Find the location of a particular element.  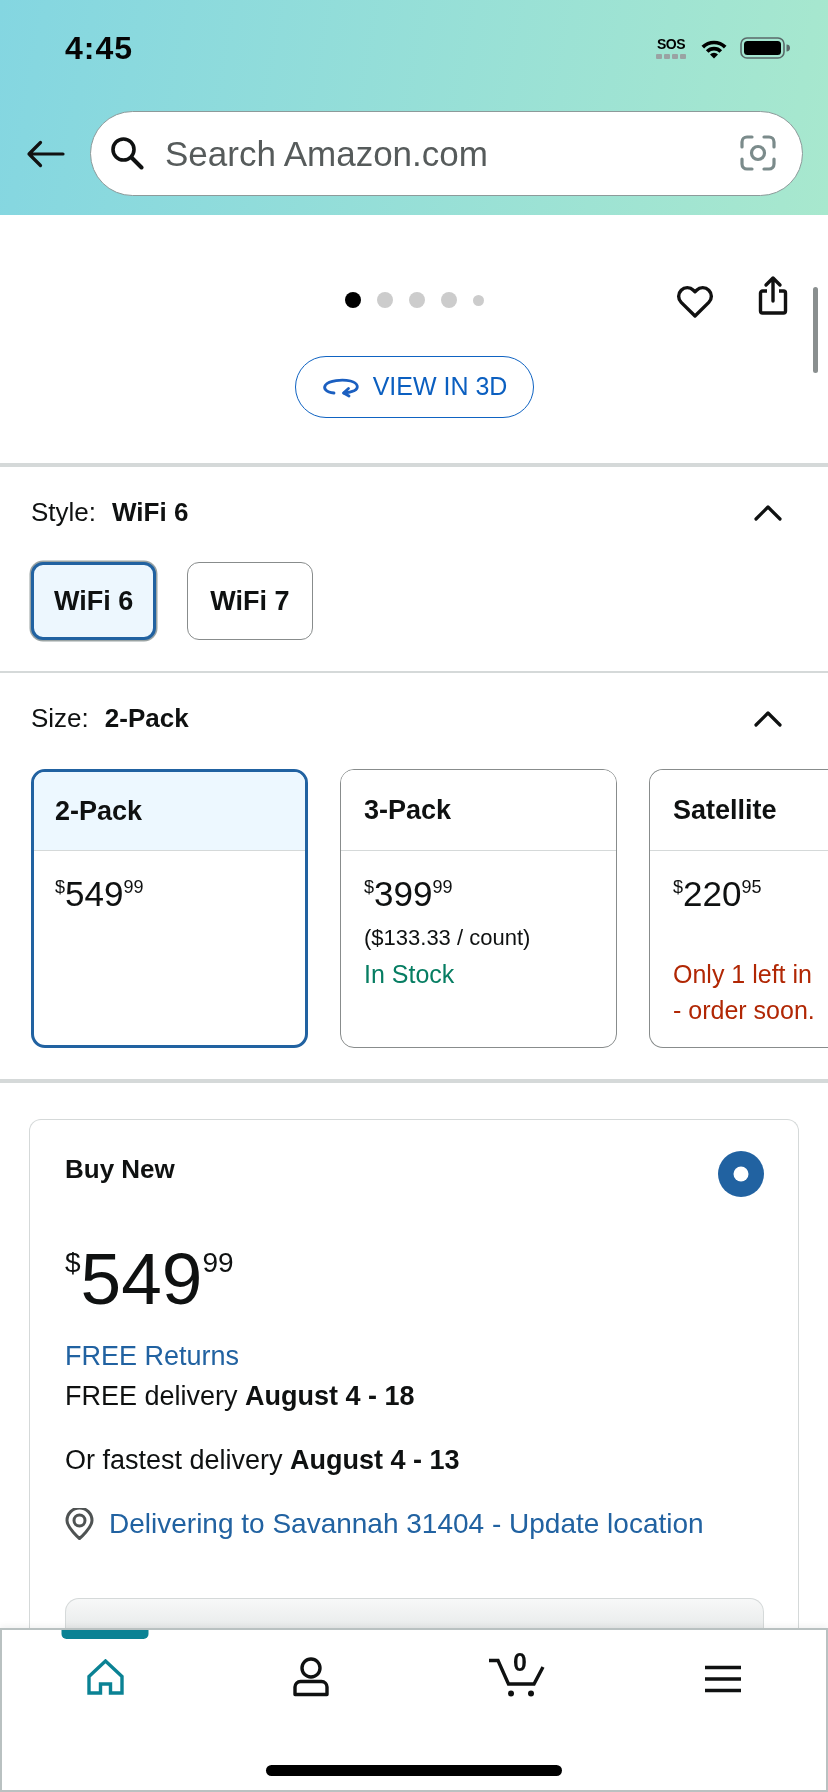

camera-lens-icon is located at coordinates (758, 153).